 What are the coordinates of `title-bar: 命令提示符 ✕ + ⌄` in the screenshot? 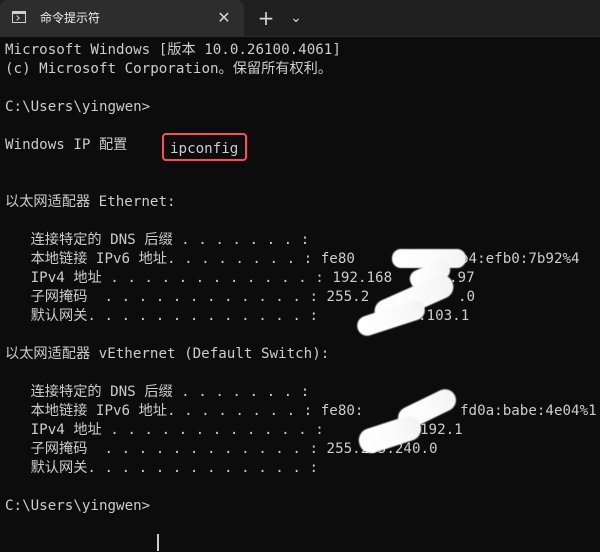 It's located at (300, 18).